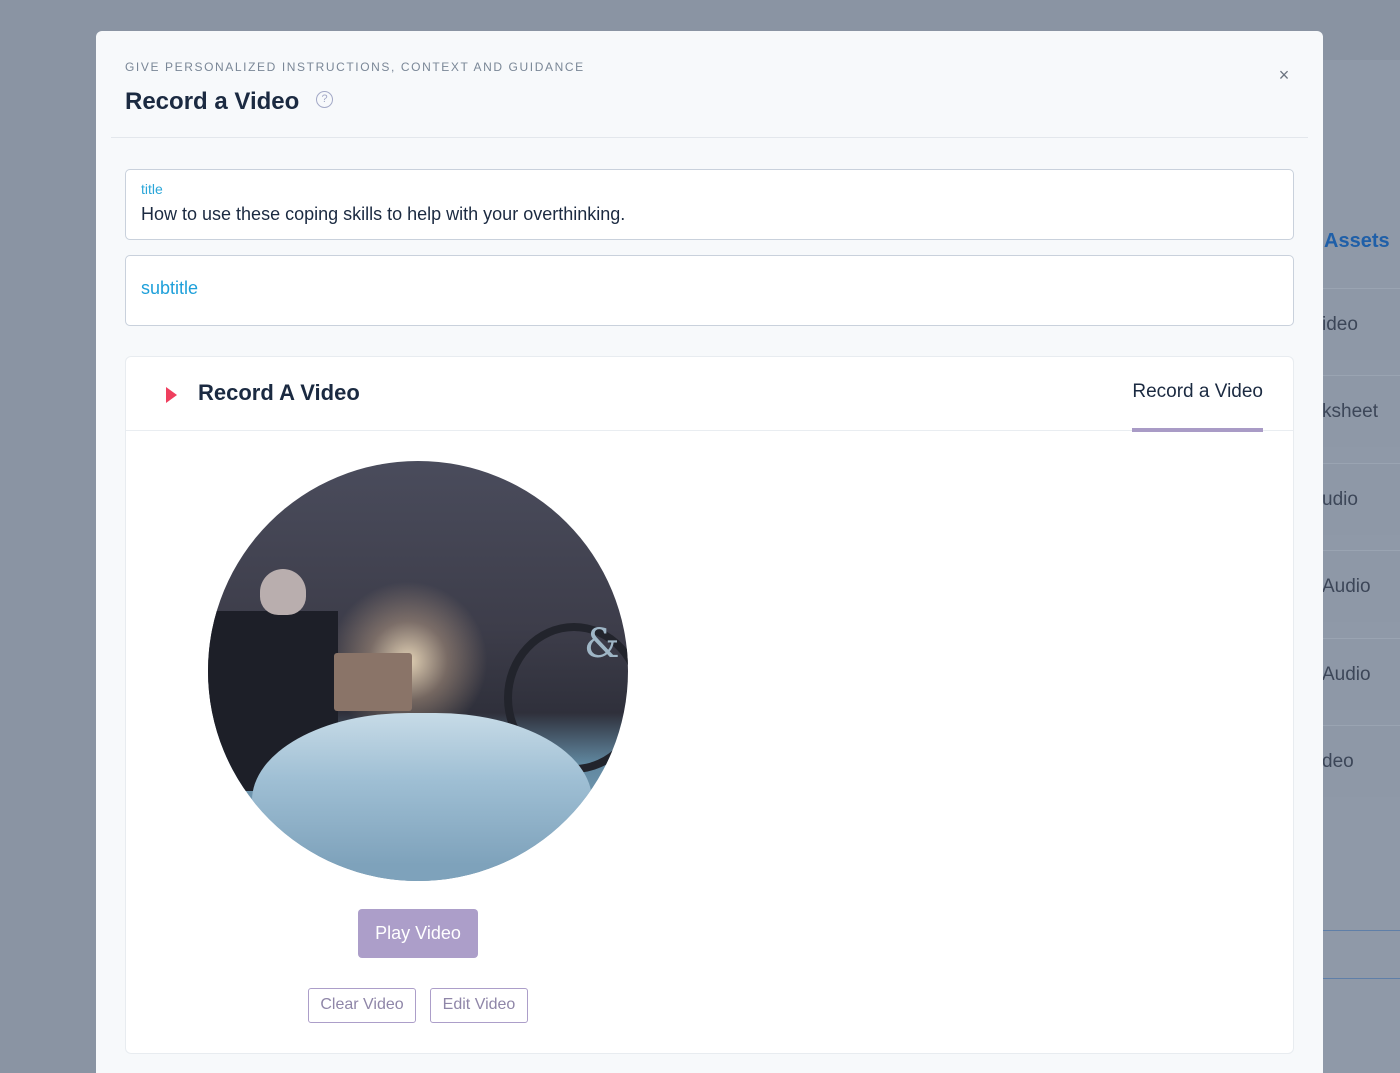 The height and width of the screenshot is (1073, 1400). Describe the element at coordinates (212, 101) in the screenshot. I see `modal-title: Record a Video` at that location.